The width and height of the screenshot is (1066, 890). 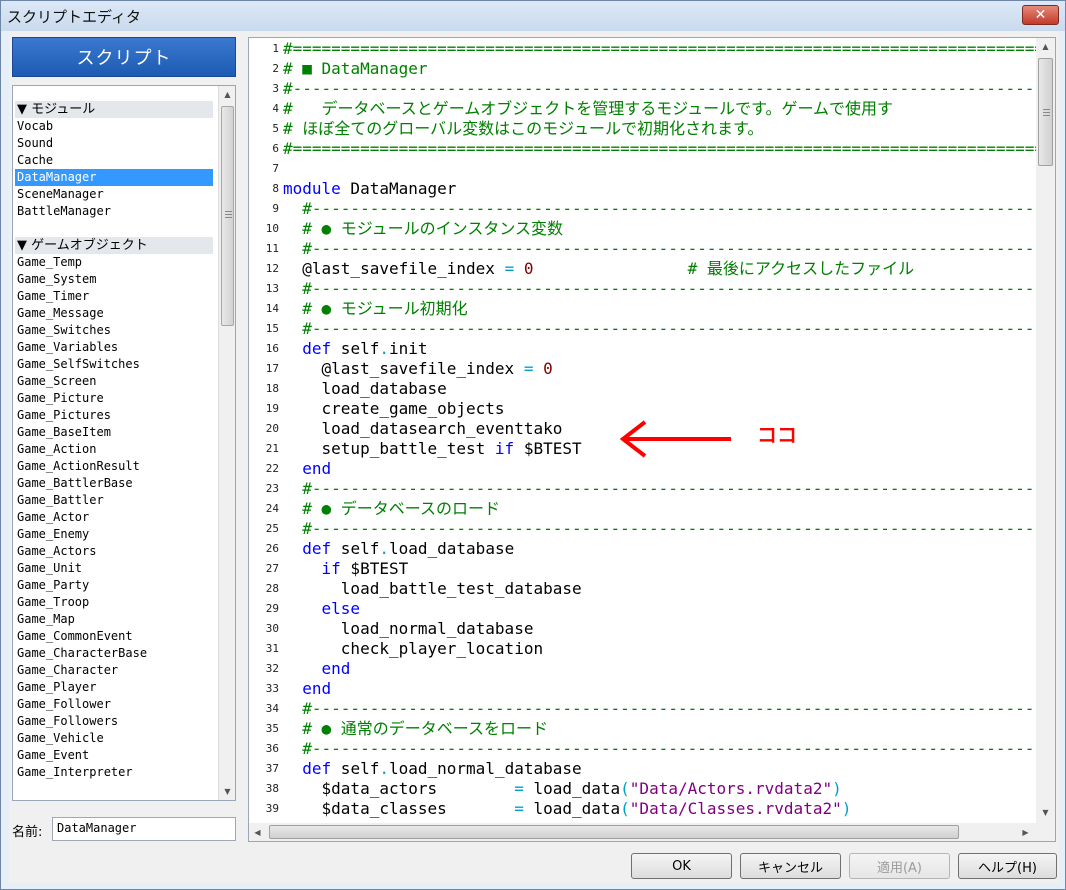 I want to click on list-section-section: ▼ ゲームオブジェクト, so click(x=114, y=245).